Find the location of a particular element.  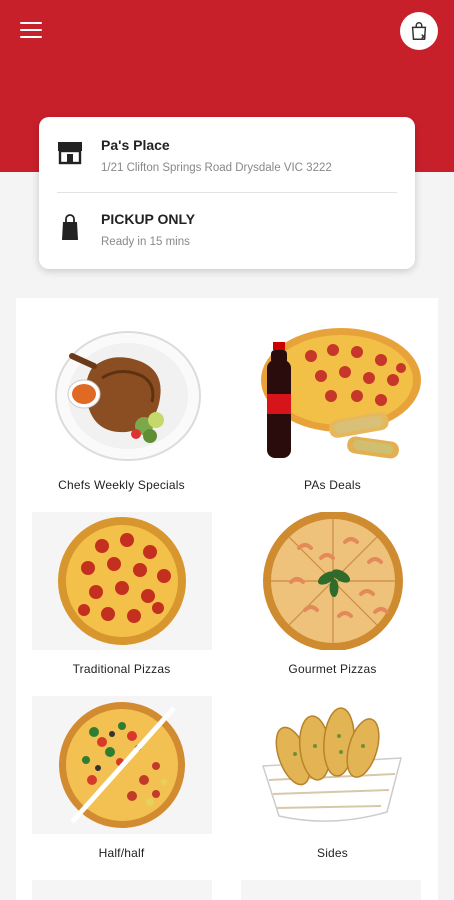

category-sides: Sides is located at coordinates (332, 774).